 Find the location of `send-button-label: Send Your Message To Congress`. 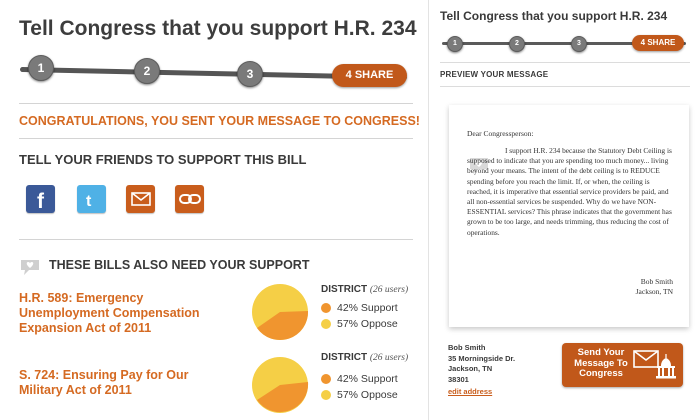

send-button-label: Send Your Message To Congress is located at coordinates (601, 363).